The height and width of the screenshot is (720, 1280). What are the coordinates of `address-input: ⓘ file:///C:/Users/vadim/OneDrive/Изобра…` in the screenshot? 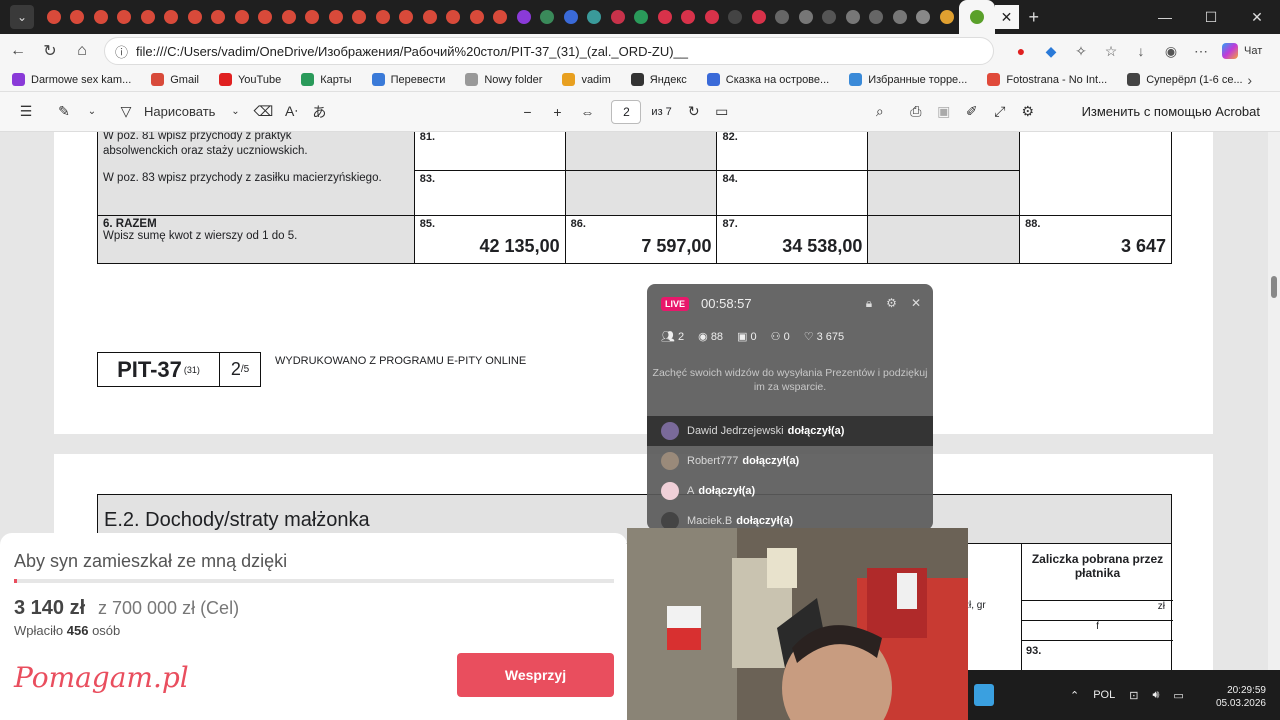 It's located at (549, 51).